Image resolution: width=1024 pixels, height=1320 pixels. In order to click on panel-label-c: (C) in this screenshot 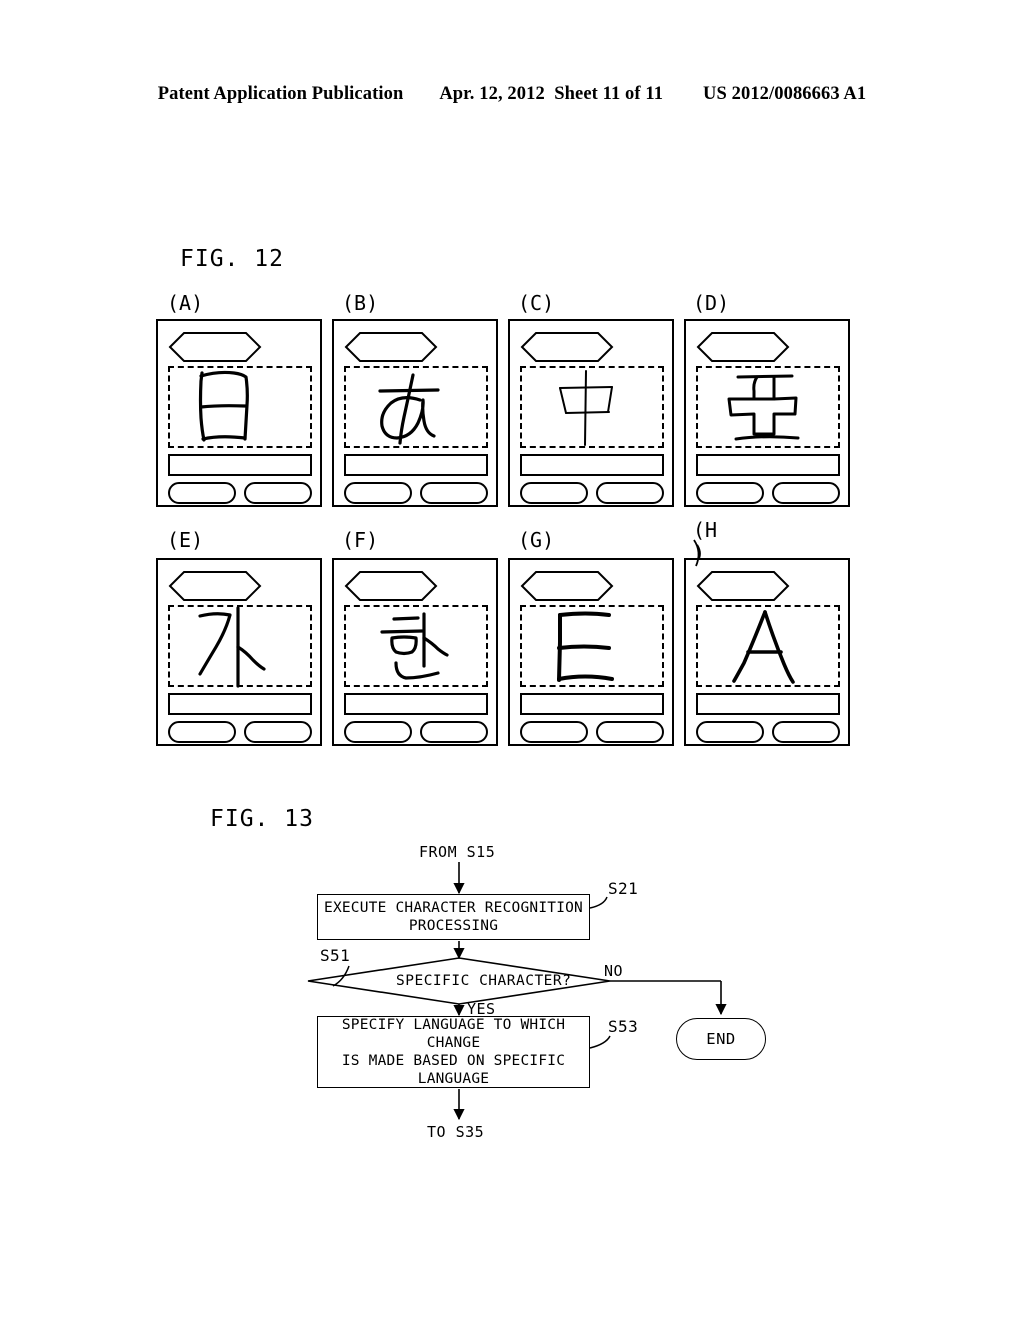, I will do `click(536, 303)`.